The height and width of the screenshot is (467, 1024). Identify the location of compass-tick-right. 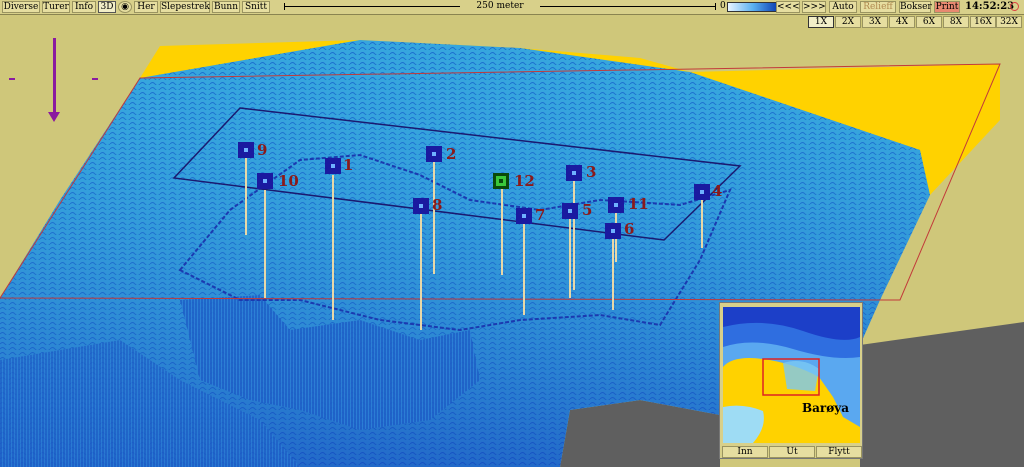
(95, 79).